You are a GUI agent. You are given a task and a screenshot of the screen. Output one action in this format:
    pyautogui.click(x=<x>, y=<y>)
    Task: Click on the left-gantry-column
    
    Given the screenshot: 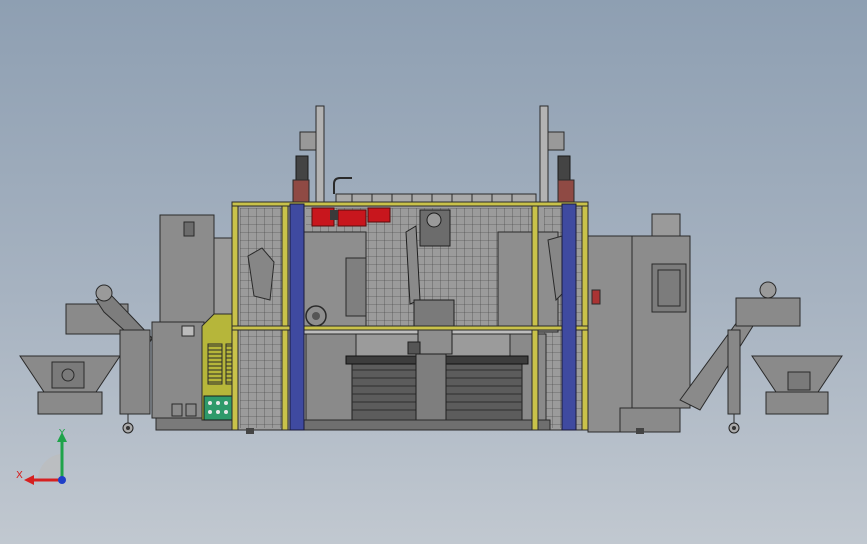 What is the action you would take?
    pyautogui.click(x=308, y=156)
    